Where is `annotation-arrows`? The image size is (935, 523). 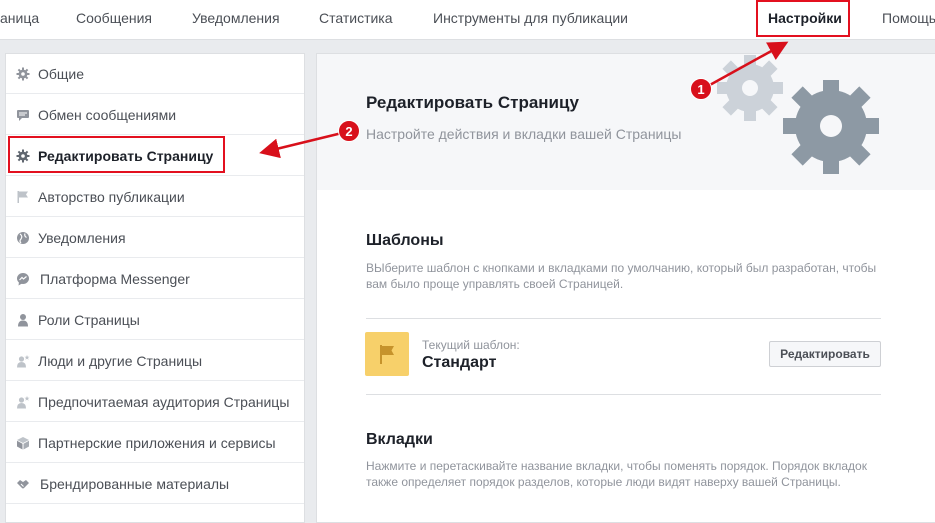 annotation-arrows is located at coordinates (524, 100).